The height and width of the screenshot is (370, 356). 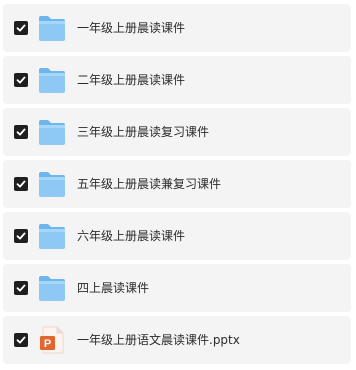 I want to click on file-row: 五年级上册晨读兼复习课件, so click(x=177, y=184).